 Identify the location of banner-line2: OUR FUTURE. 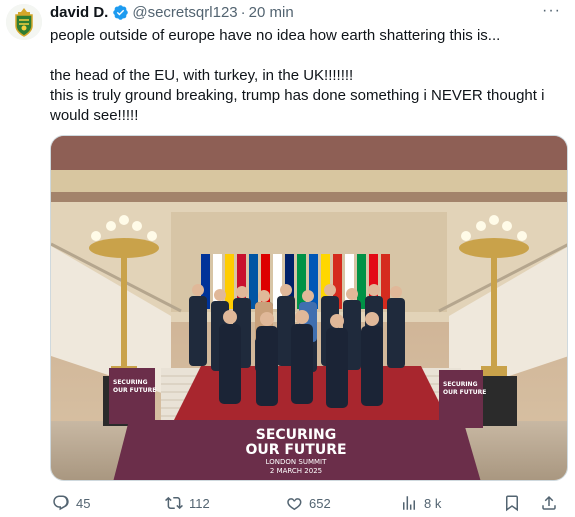
(295, 450).